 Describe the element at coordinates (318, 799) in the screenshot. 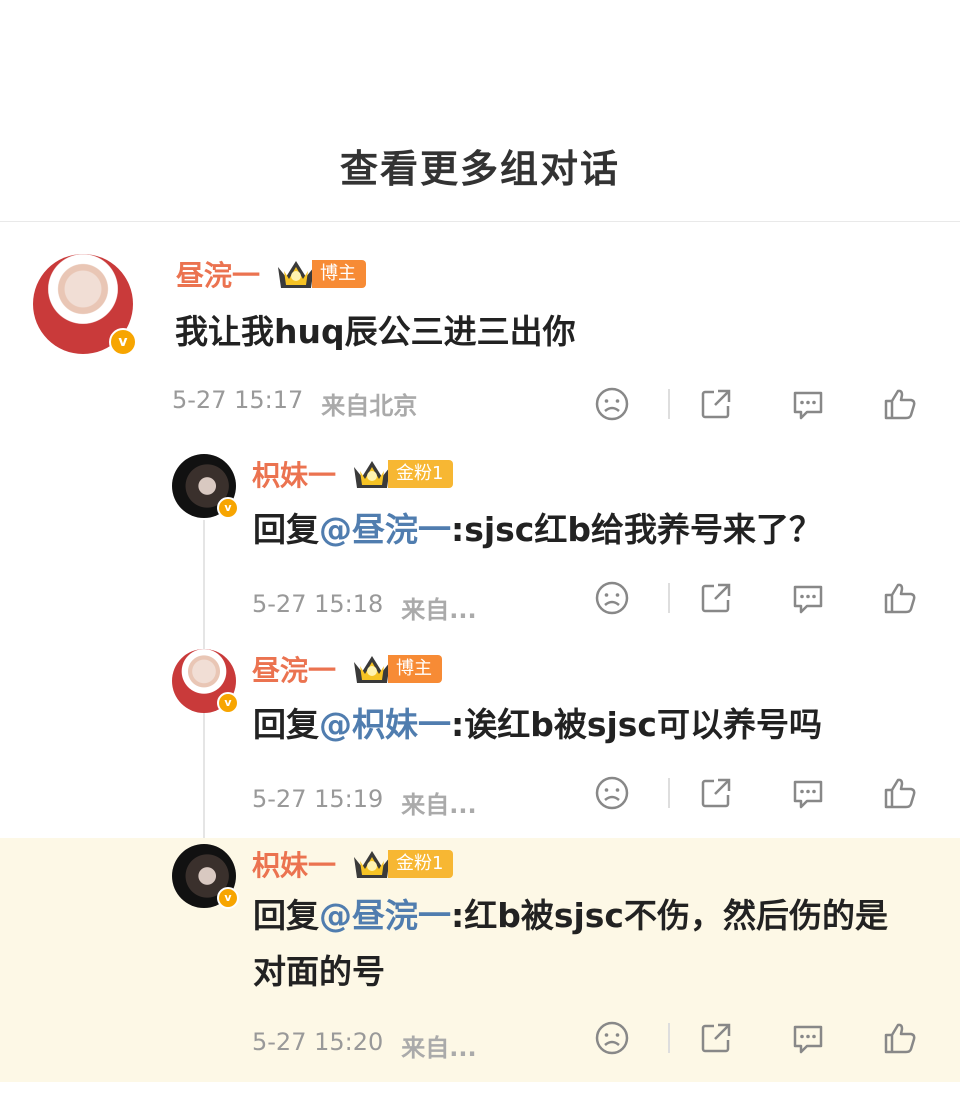

I see `timestamp: 5-27 15:19` at that location.